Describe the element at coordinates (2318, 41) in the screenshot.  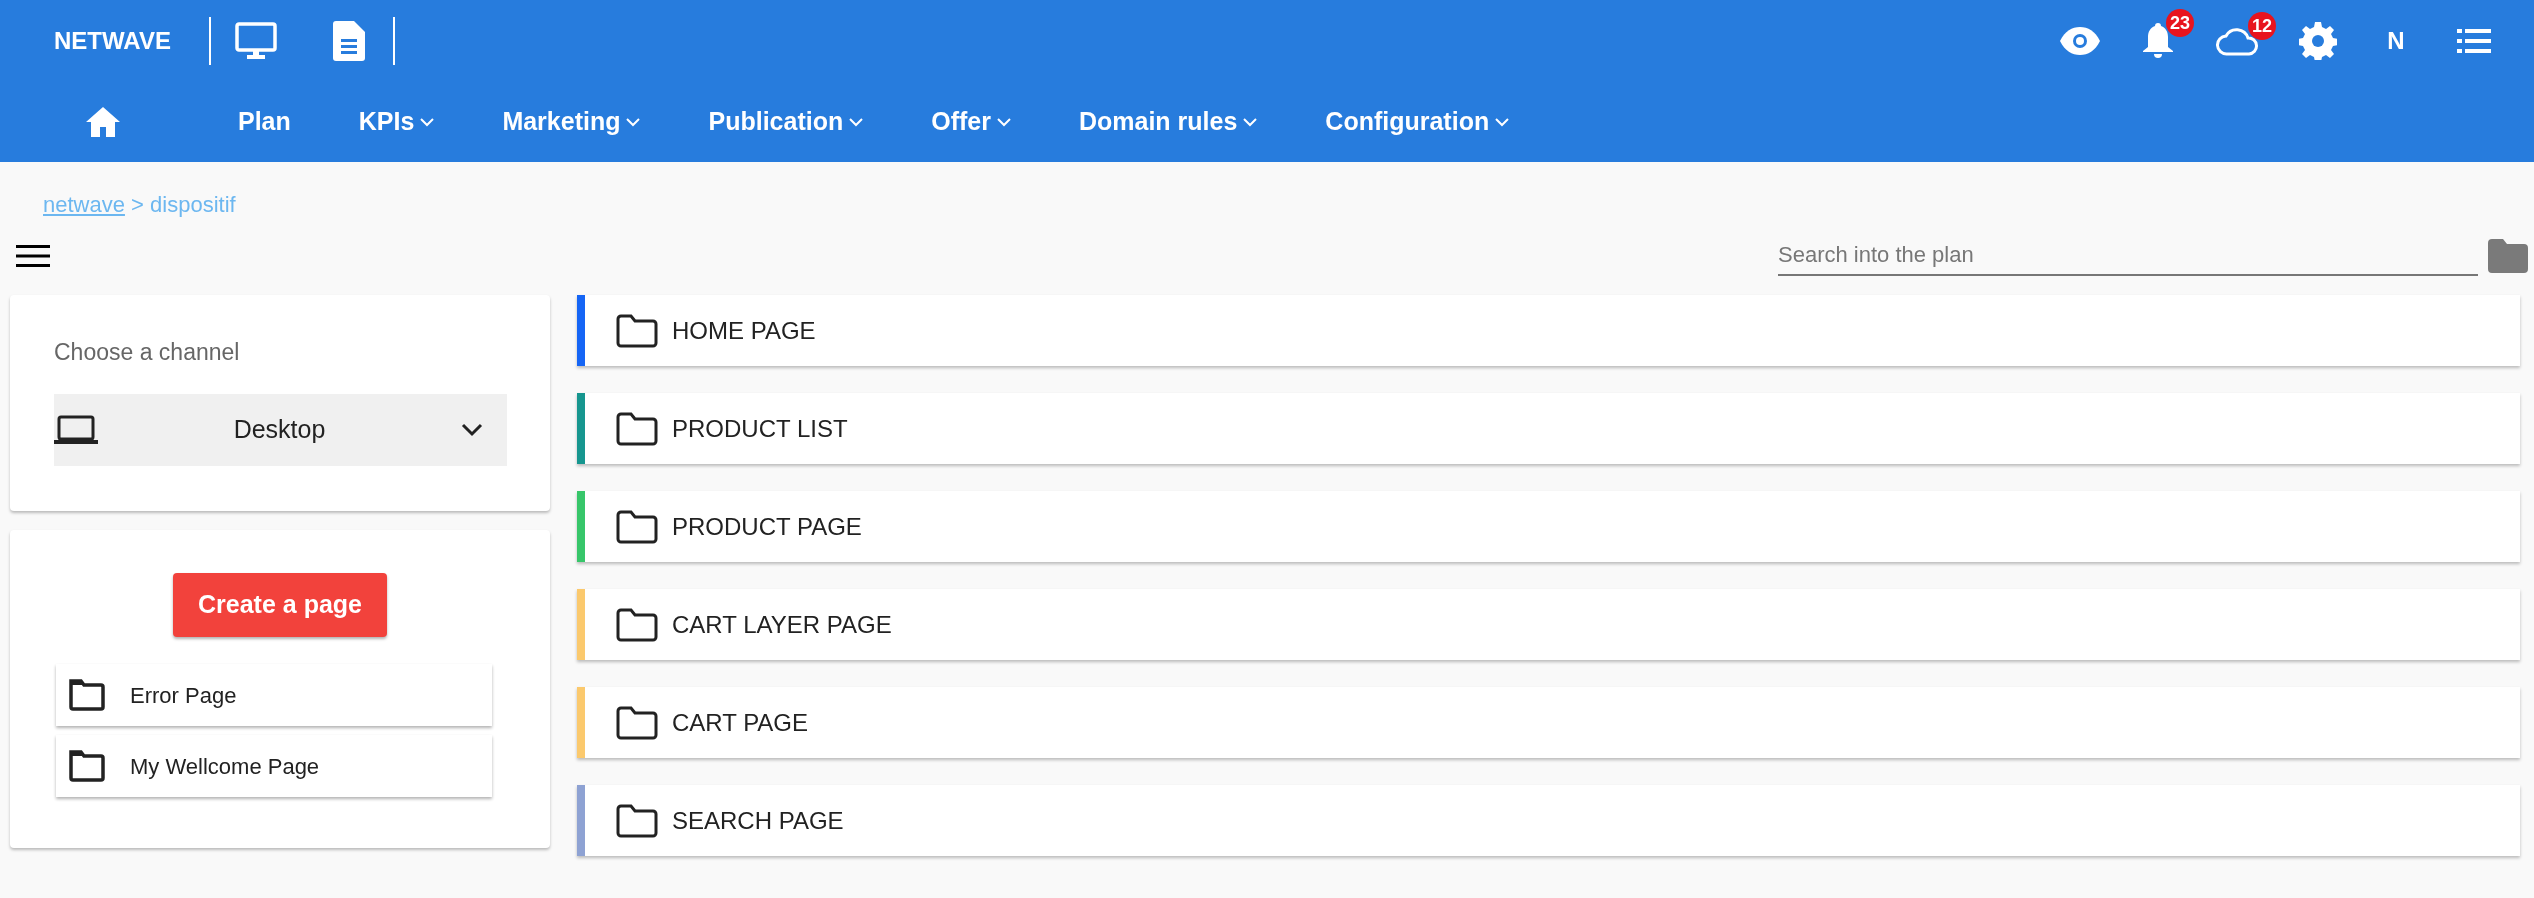
I see `settings-icon` at that location.